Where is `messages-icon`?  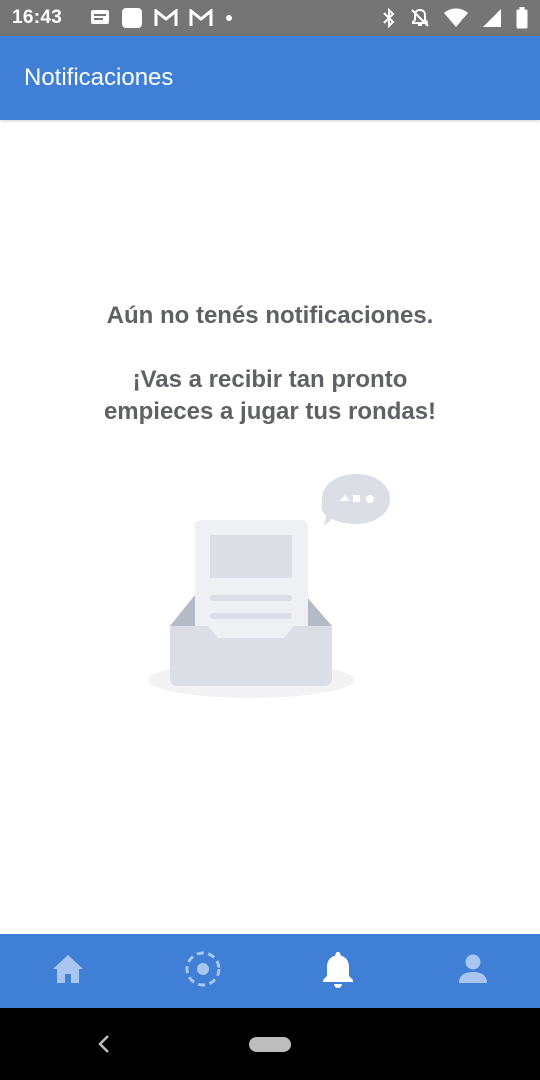 messages-icon is located at coordinates (100, 18).